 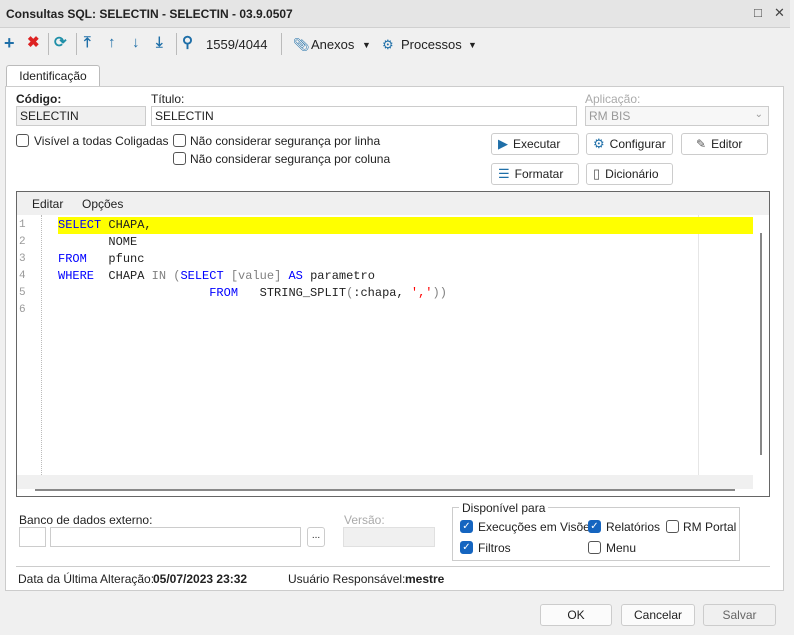 What do you see at coordinates (301, 44) in the screenshot?
I see `paperclip-icon: 📎︎` at bounding box center [301, 44].